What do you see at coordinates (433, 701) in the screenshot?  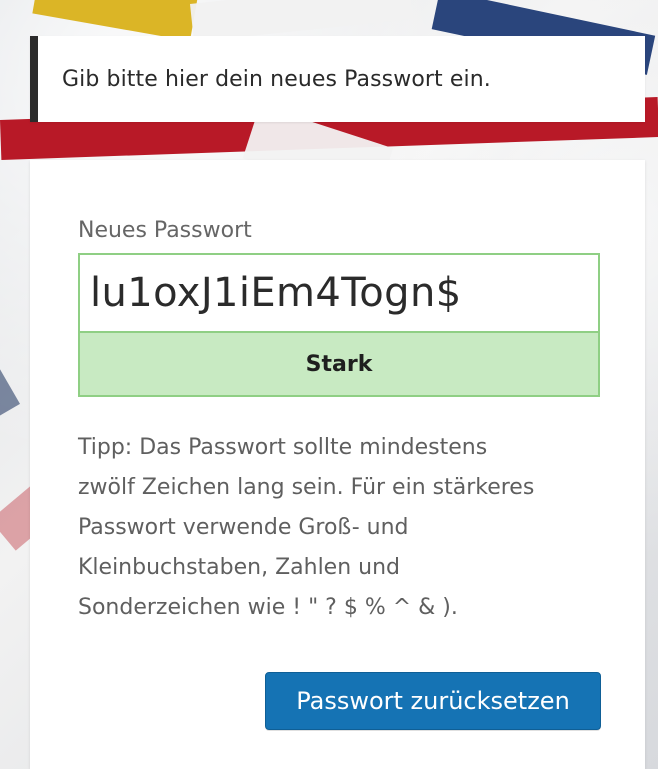 I see `reset-password-button: Passwort zurücksetzen` at bounding box center [433, 701].